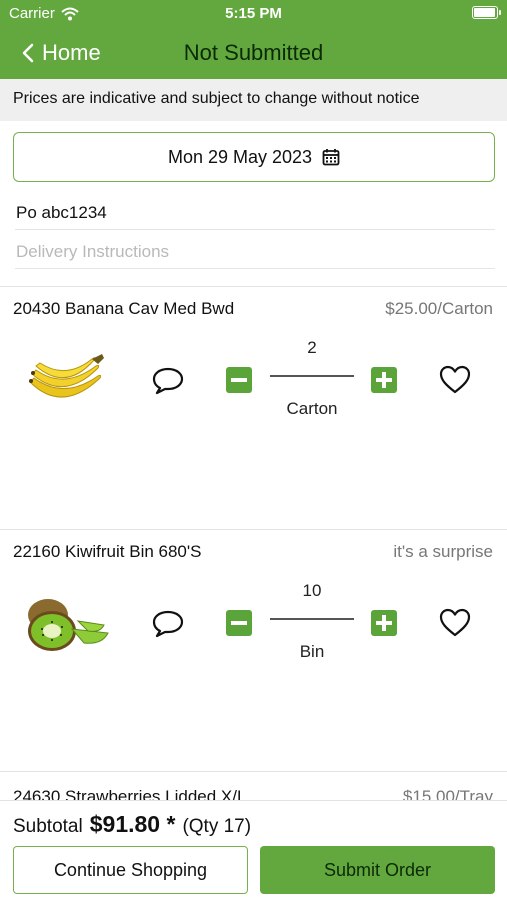 This screenshot has width=507, height=900. Describe the element at coordinates (48, 826) in the screenshot. I see `subtotal-label: Subtotal` at that location.